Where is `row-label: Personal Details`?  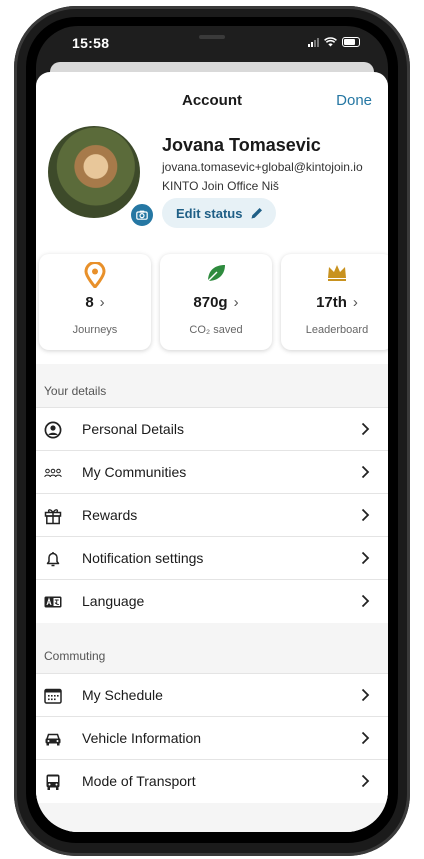 row-label: Personal Details is located at coordinates (133, 429).